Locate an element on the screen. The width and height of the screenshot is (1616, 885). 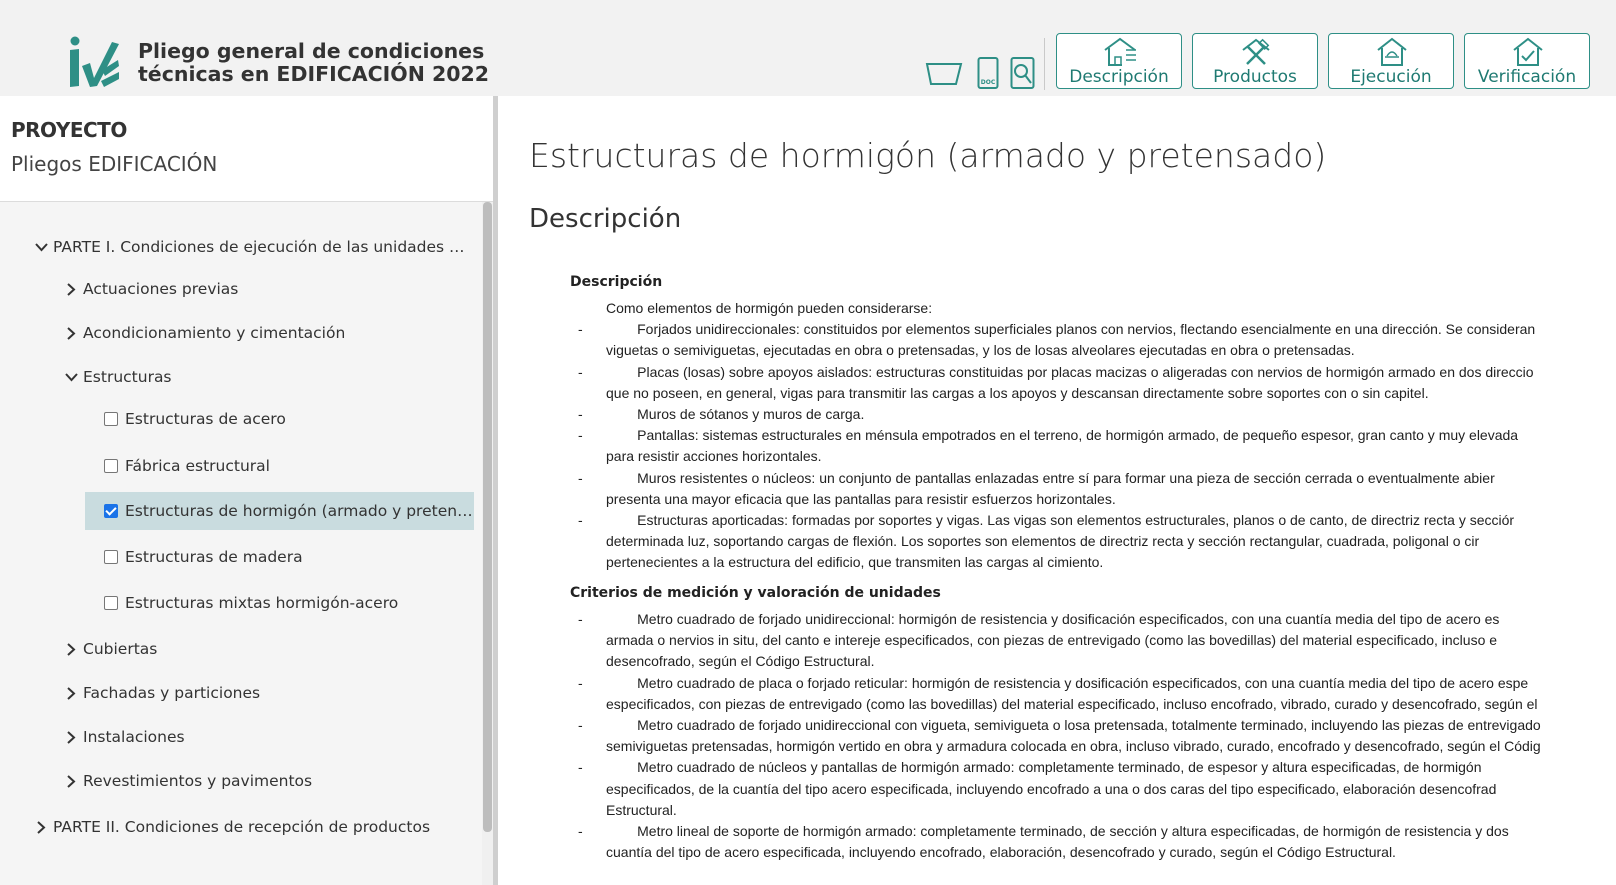
toolbar-separator is located at coordinates (1044, 64).